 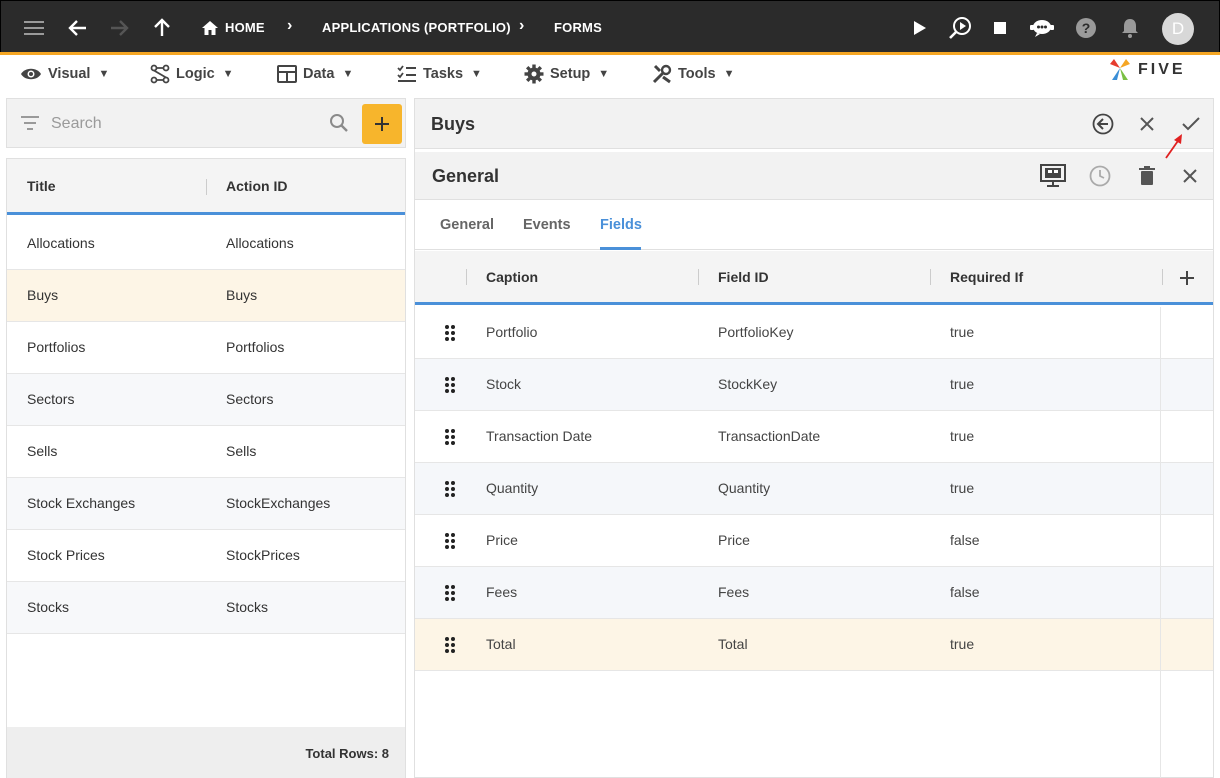 What do you see at coordinates (206, 504) in the screenshot?
I see `list-item: Stock Exchanges StockExchanges` at bounding box center [206, 504].